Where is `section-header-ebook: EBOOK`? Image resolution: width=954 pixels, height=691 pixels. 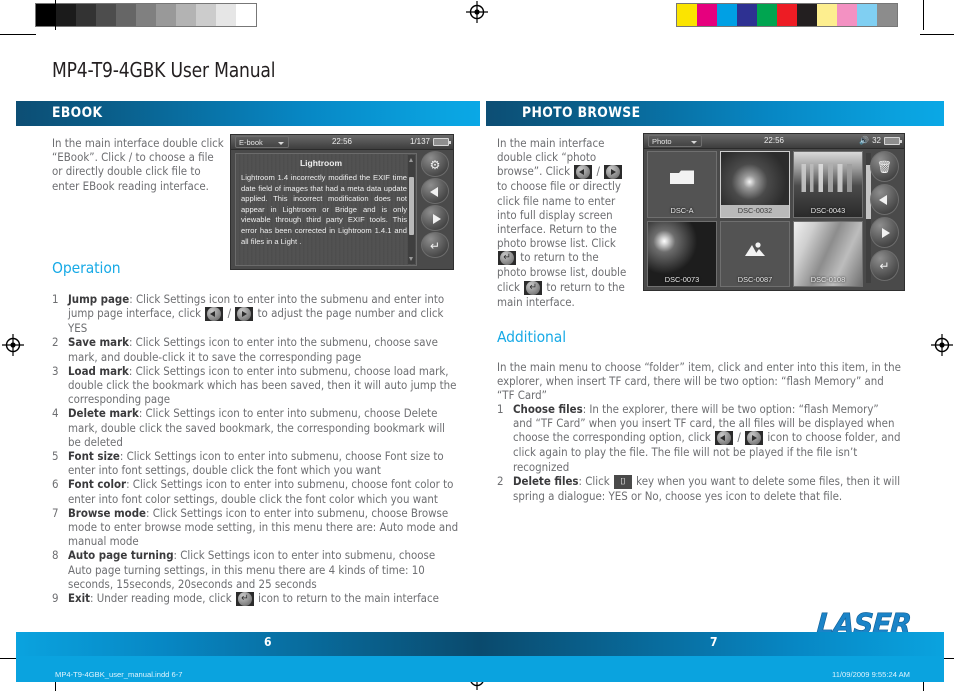
section-header-ebook: EBOOK is located at coordinates (248, 113).